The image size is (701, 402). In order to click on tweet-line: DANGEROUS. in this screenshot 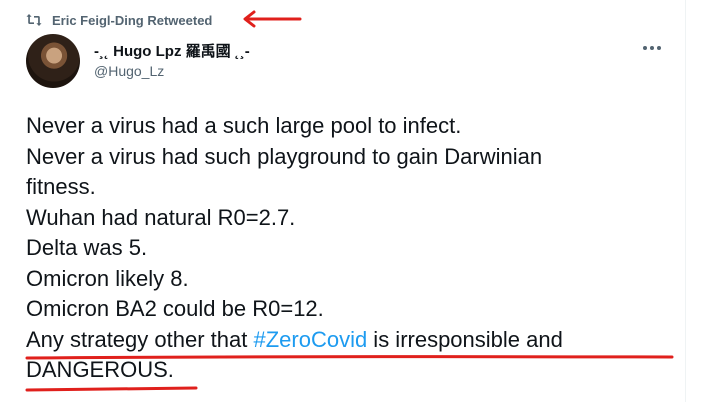, I will do `click(100, 369)`.